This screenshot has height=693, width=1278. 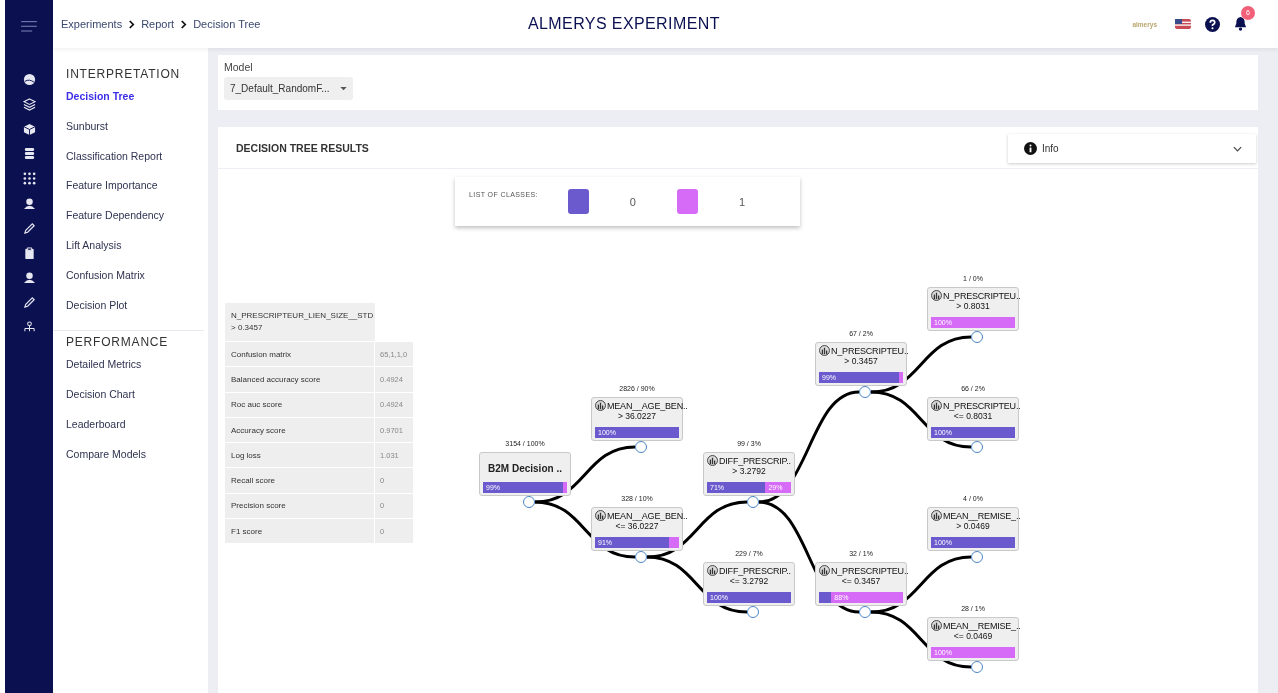 I want to click on info-icon, so click(x=1030, y=148).